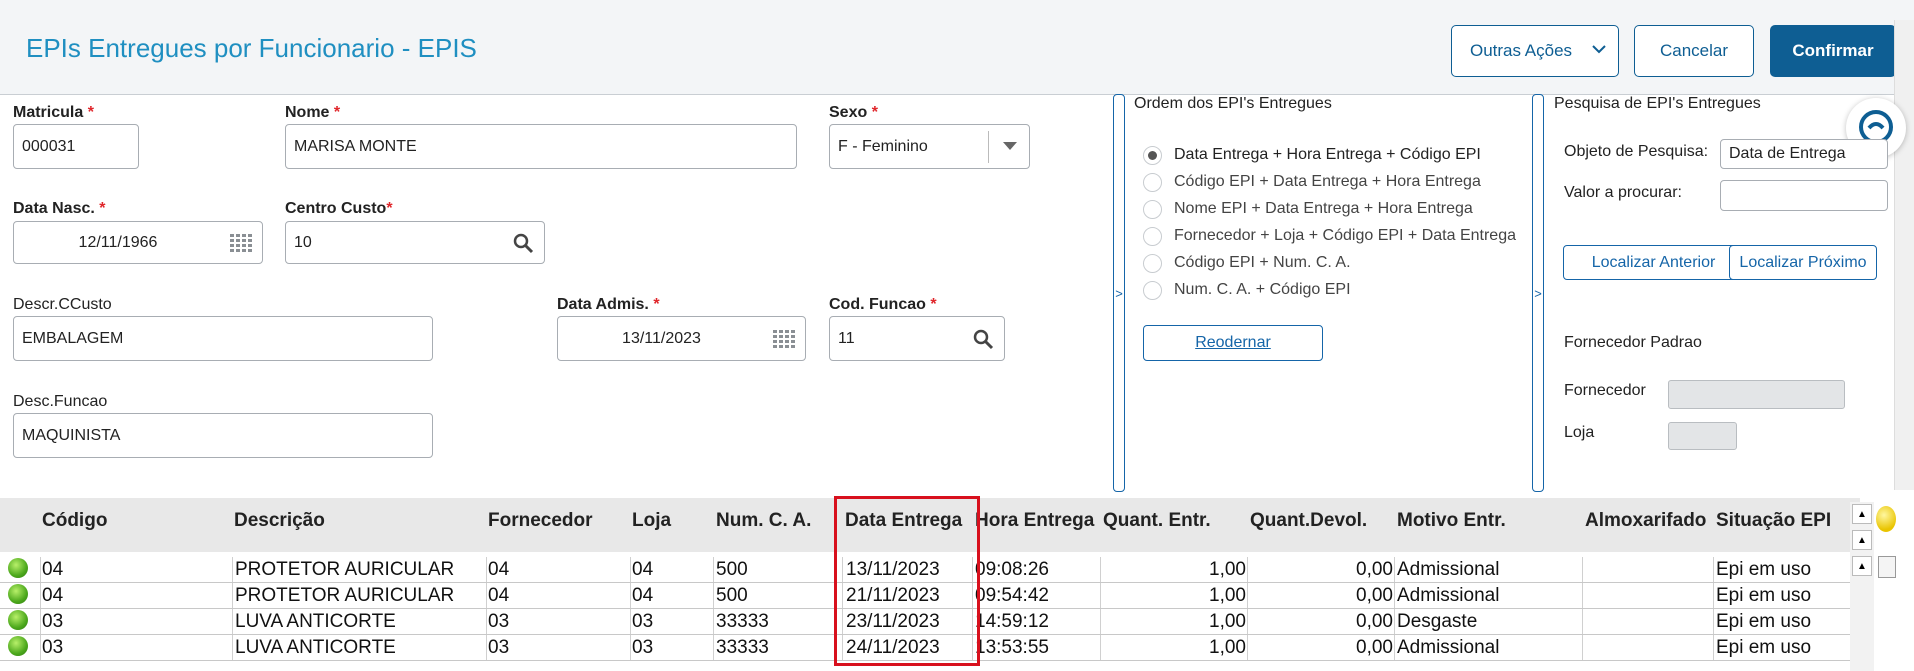 The height and width of the screenshot is (671, 1914). What do you see at coordinates (1012, 569) in the screenshot?
I see `table-cell: 09:08:26` at bounding box center [1012, 569].